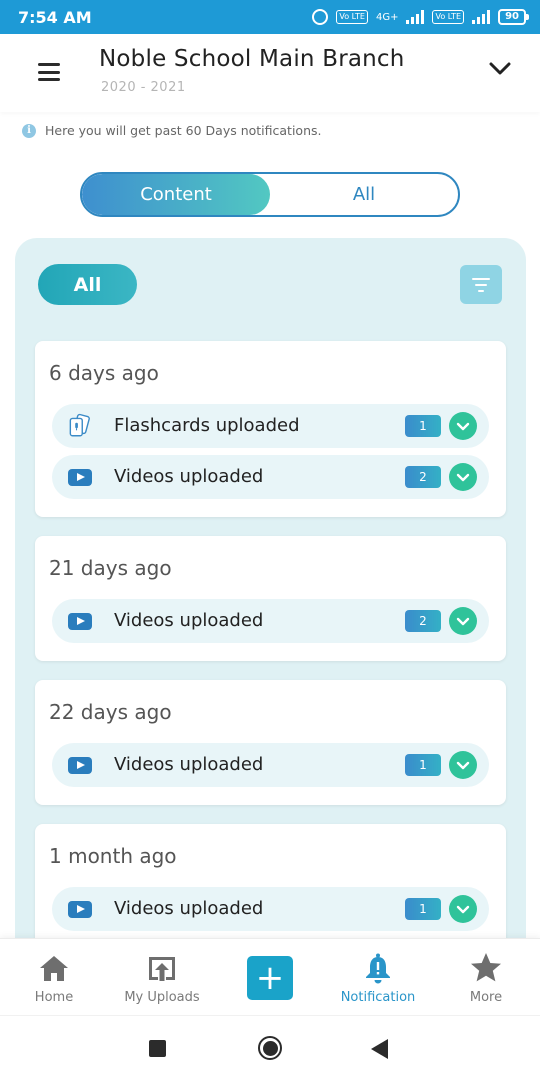 The width and height of the screenshot is (540, 1080). I want to click on volte-badge-1: Vo LTE, so click(352, 17).